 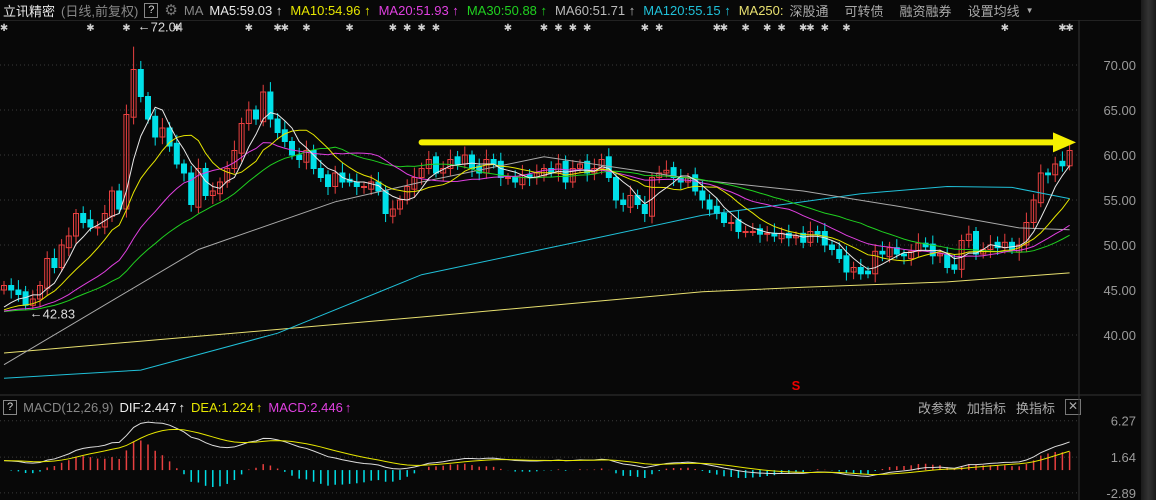 What do you see at coordinates (1123, 457) in the screenshot?
I see `macd-tick-label: 1.64` at bounding box center [1123, 457].